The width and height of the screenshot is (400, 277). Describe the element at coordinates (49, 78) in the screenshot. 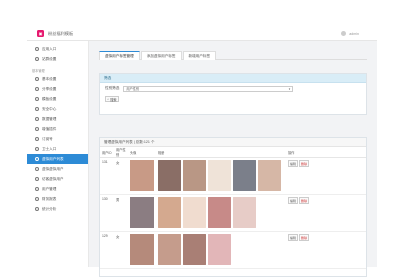

I see `sidebar-item-label: 基本设置` at that location.